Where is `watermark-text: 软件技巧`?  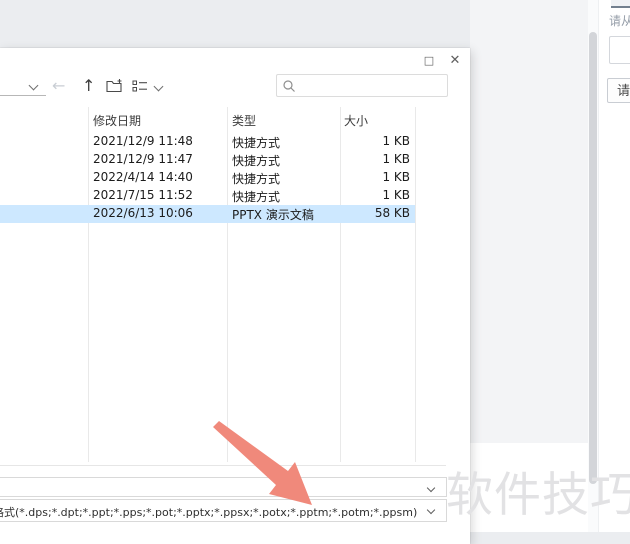 watermark-text: 软件技巧 is located at coordinates (538, 495).